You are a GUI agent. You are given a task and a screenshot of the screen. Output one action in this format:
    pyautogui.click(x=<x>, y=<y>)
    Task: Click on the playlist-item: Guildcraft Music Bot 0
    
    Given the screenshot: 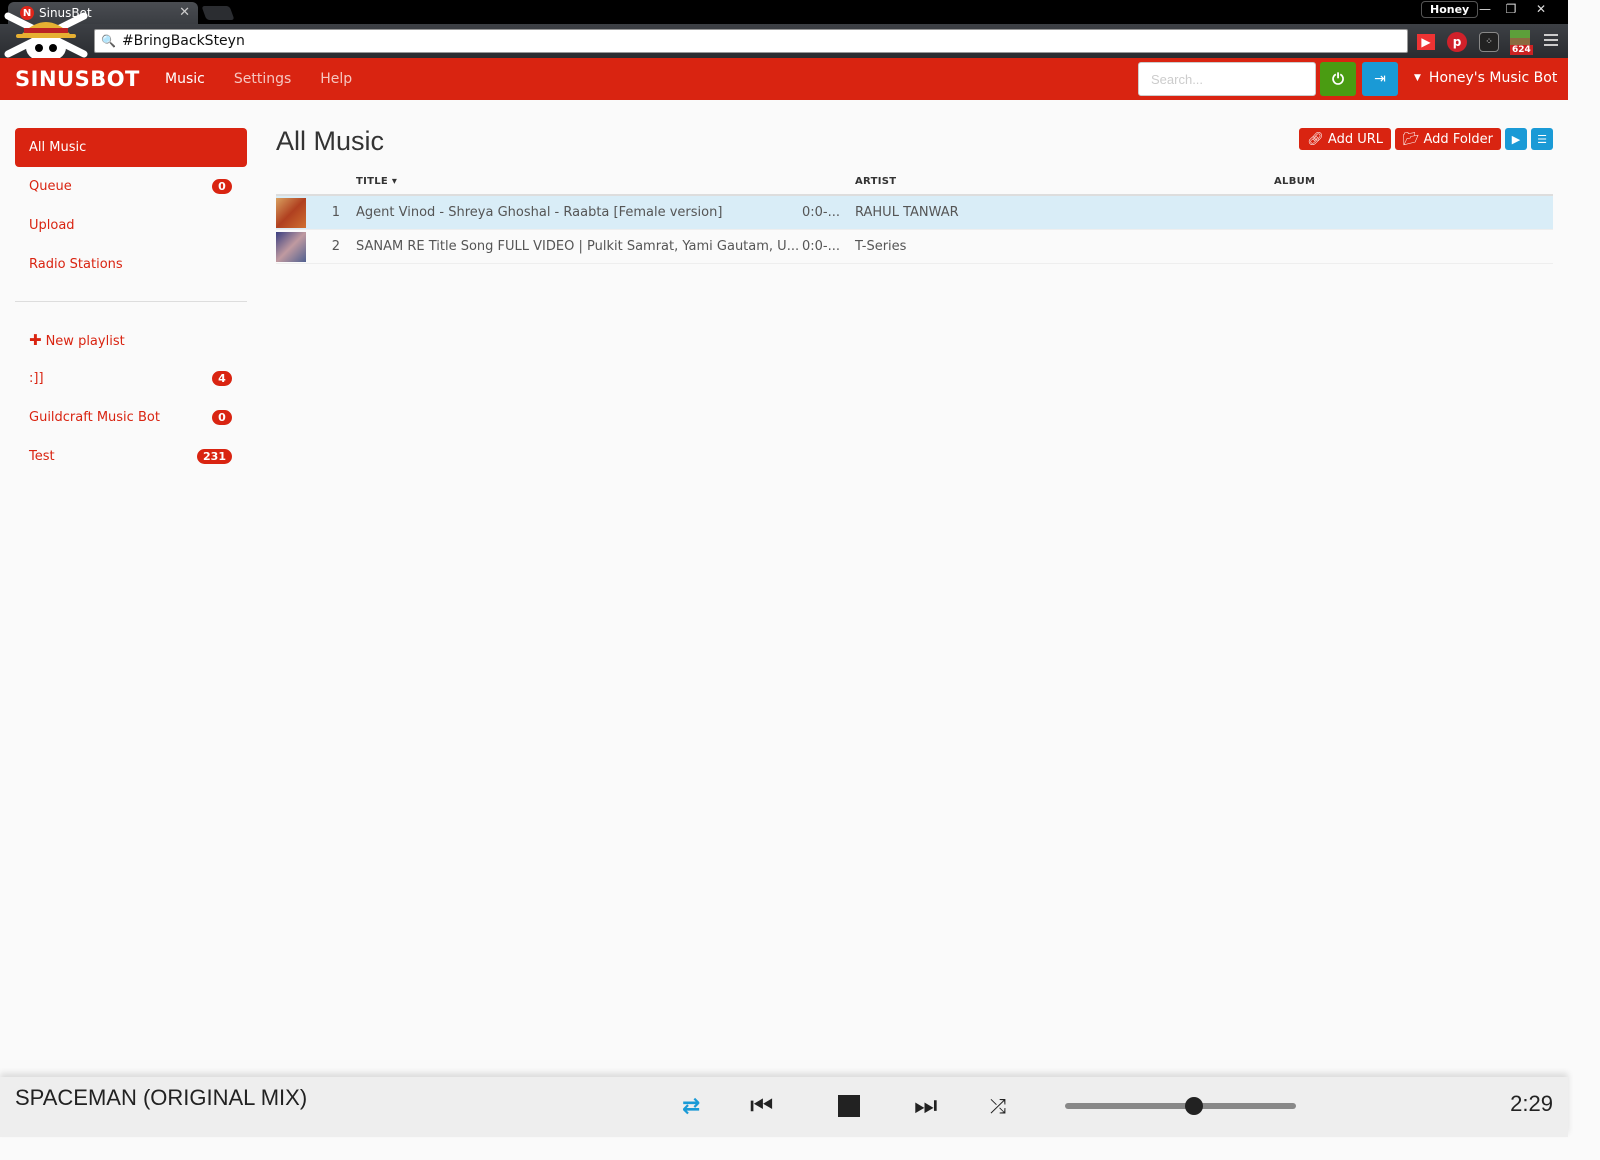 What is the action you would take?
    pyautogui.click(x=131, y=417)
    